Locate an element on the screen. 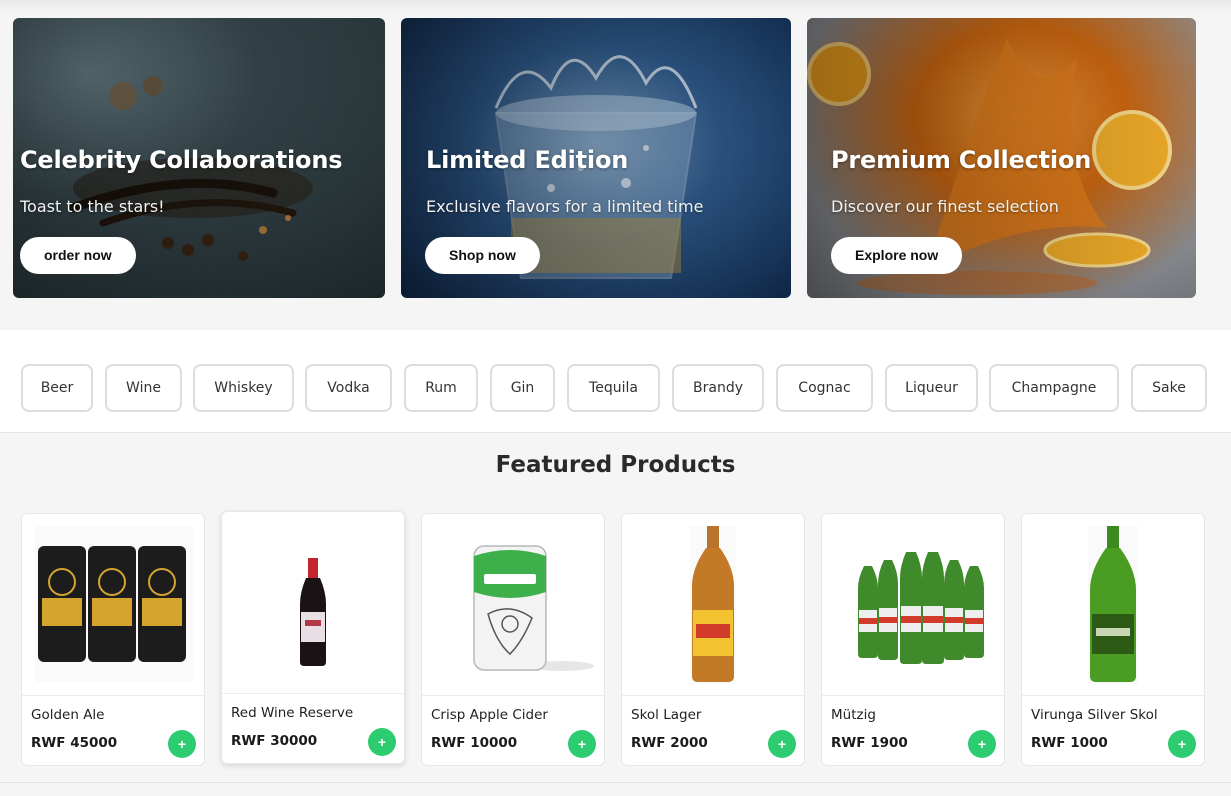 The width and height of the screenshot is (1231, 796). hero-subtitle: Discover our finest selection is located at coordinates (945, 206).